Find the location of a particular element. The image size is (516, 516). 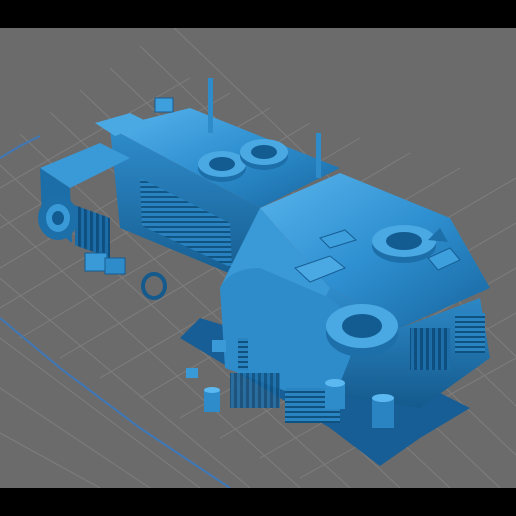

small-box-icon is located at coordinates (219, 346).